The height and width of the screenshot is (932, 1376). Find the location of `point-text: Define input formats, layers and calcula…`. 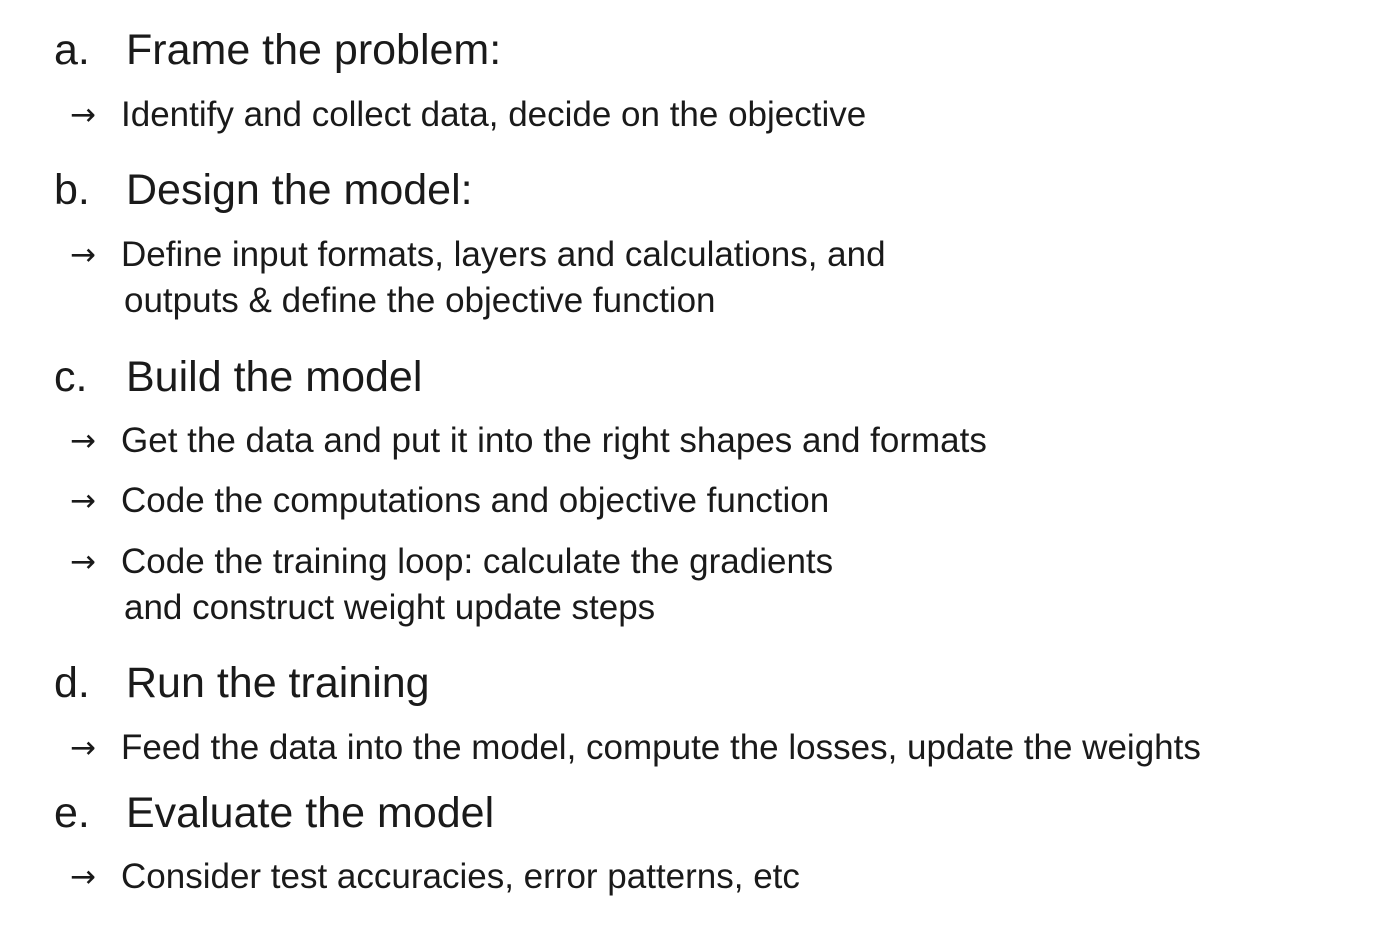

point-text: Define input formats, layers and calcula… is located at coordinates (503, 254).